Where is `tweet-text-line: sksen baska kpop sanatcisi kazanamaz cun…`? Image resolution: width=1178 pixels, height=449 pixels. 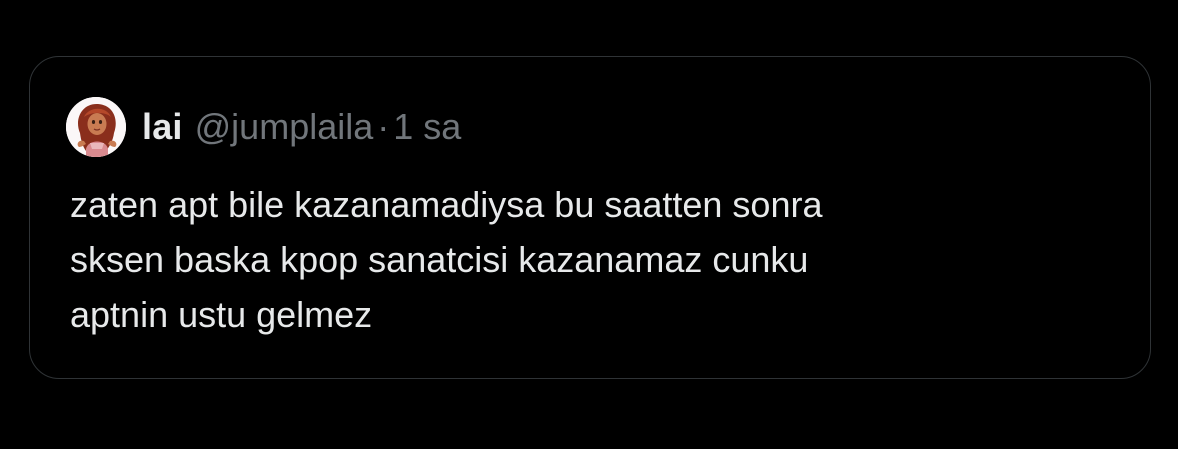
tweet-text-line: sksen baska kpop sanatcisi kazanamaz cun… is located at coordinates (439, 259).